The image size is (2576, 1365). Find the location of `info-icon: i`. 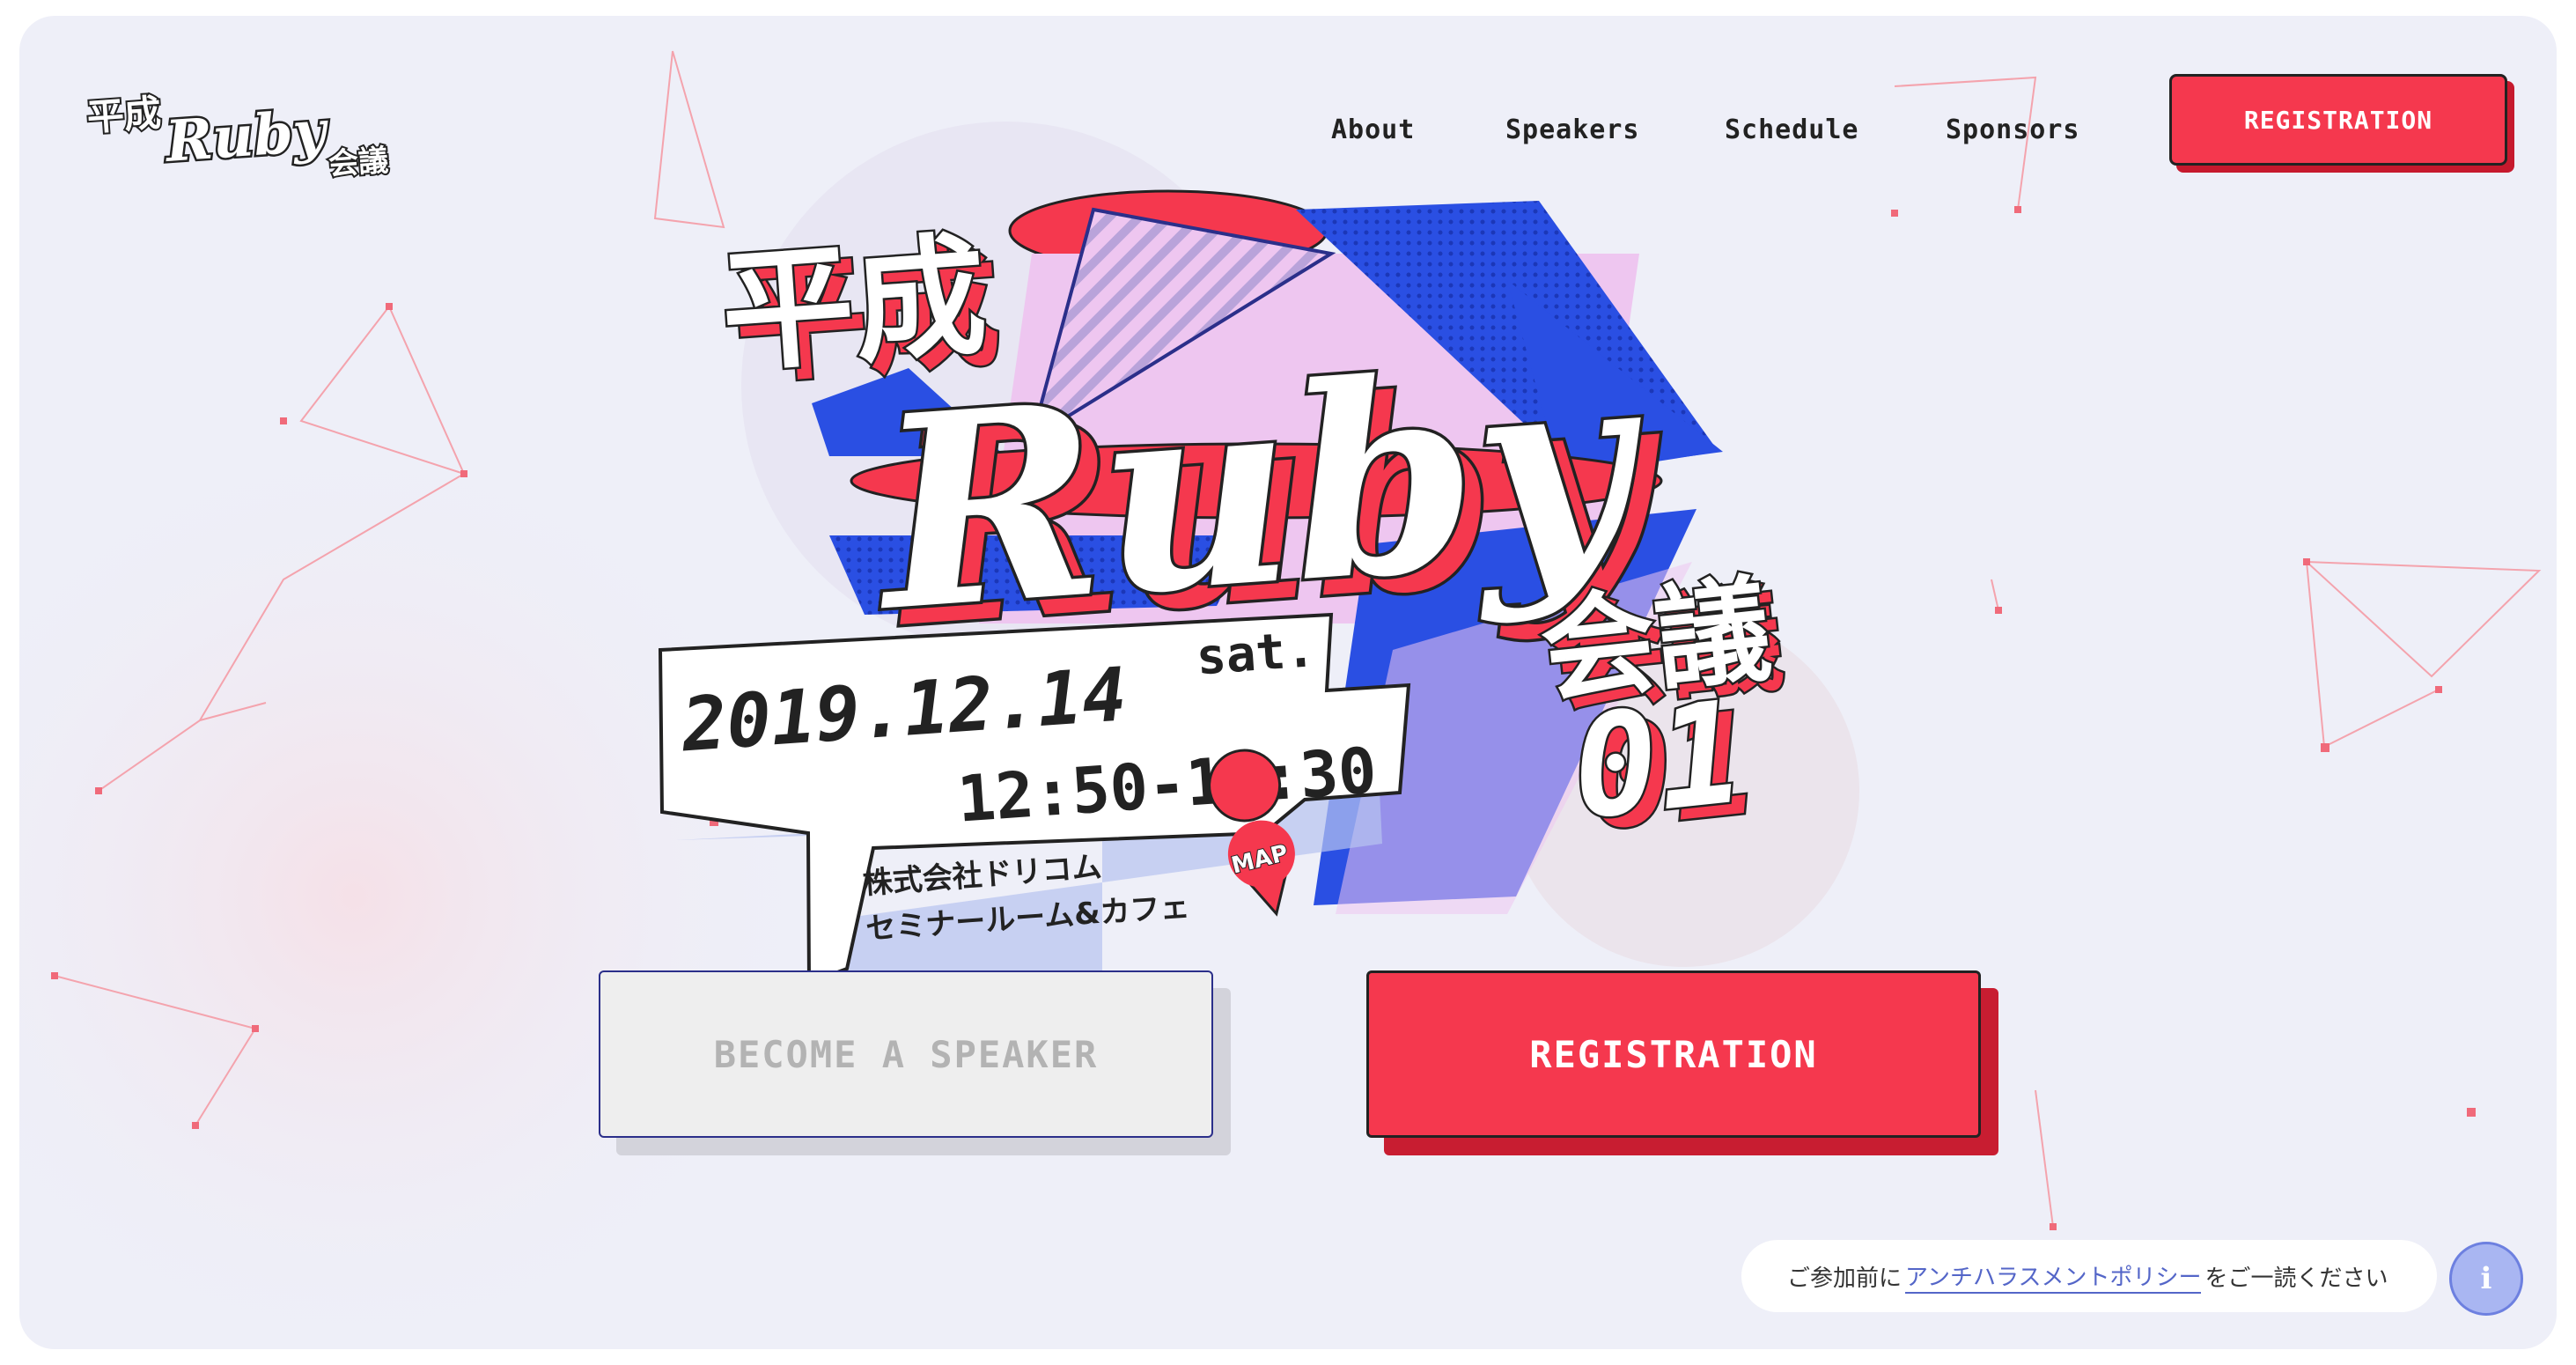

info-icon: i is located at coordinates (2486, 1279).